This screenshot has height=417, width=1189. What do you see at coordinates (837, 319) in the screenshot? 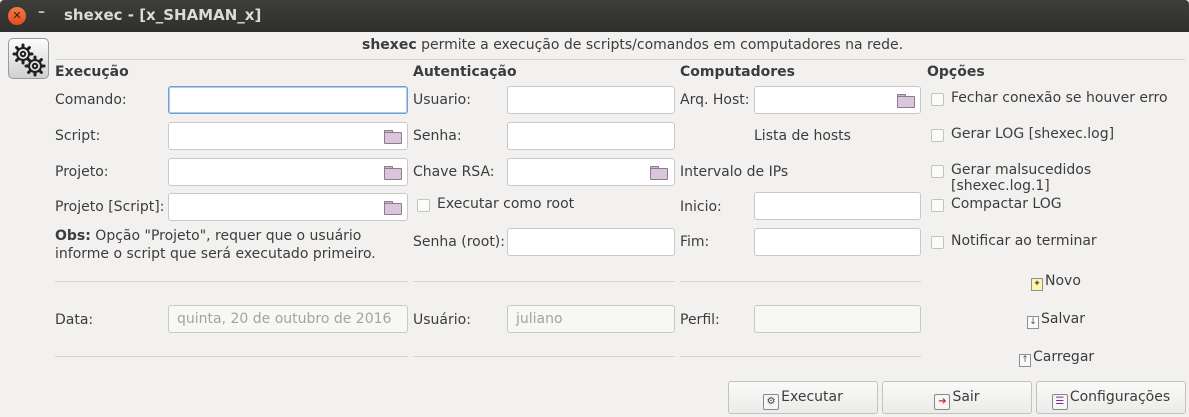
I see `perfil-field` at bounding box center [837, 319].